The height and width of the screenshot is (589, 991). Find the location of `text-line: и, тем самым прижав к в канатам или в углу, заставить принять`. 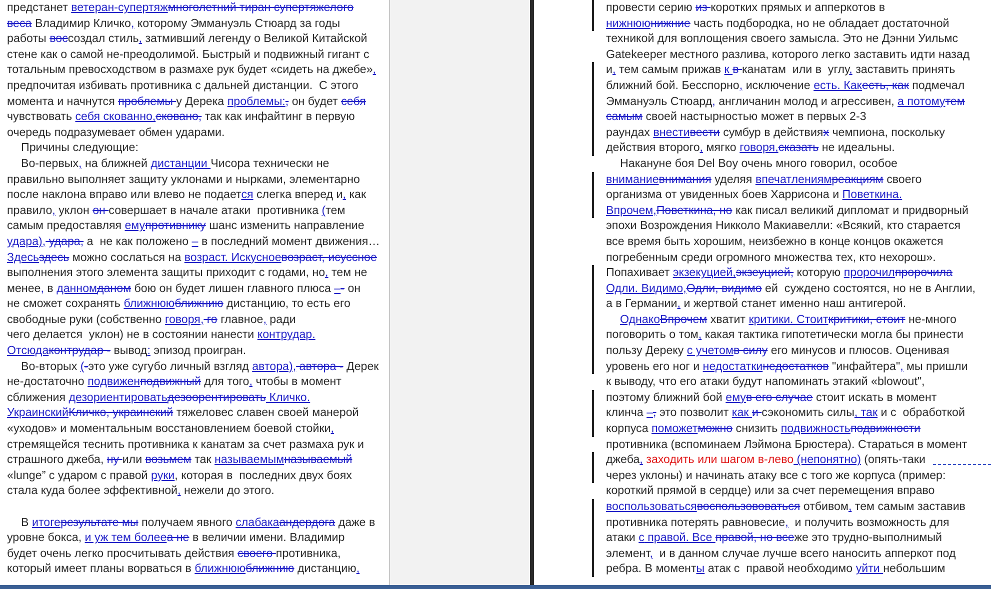

text-line: и, тем самым прижав к в канатам или в углу, заставить принять is located at coordinates (774, 70).